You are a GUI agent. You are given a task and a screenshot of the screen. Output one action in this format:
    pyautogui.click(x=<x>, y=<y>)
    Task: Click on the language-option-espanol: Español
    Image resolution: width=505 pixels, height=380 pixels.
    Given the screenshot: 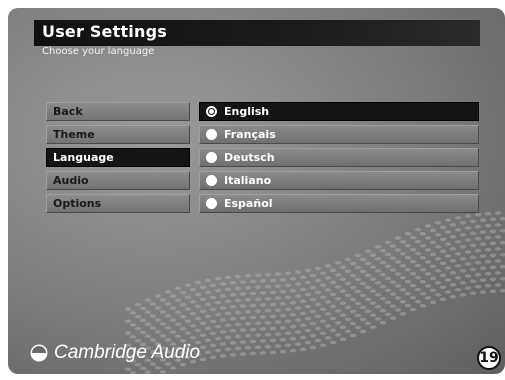 What is the action you would take?
    pyautogui.click(x=339, y=203)
    